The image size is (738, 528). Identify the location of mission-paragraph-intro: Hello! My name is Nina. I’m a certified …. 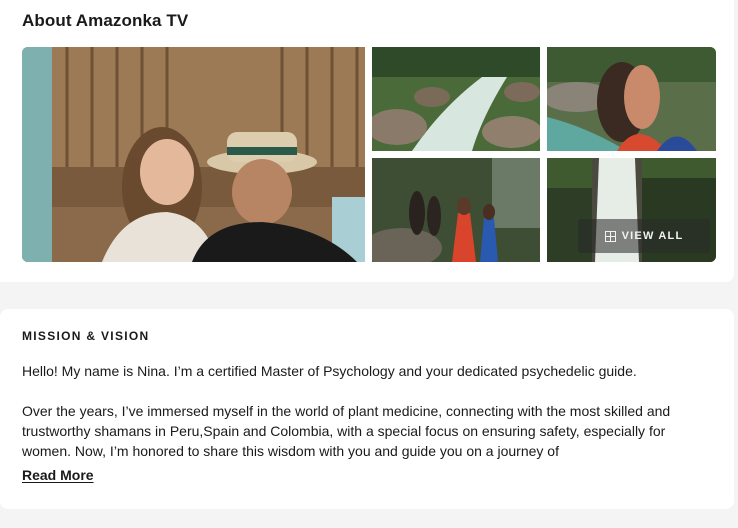
(329, 371).